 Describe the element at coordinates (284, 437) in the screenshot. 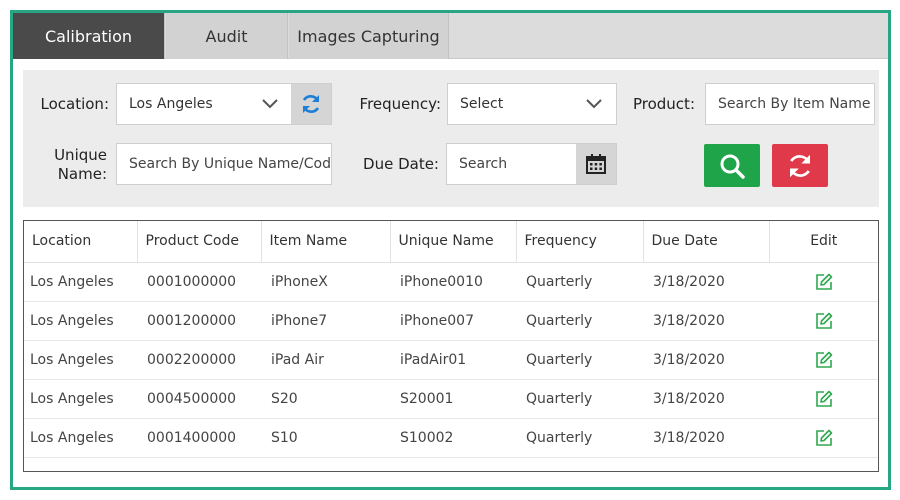

I see `cell-item-name: S10` at that location.